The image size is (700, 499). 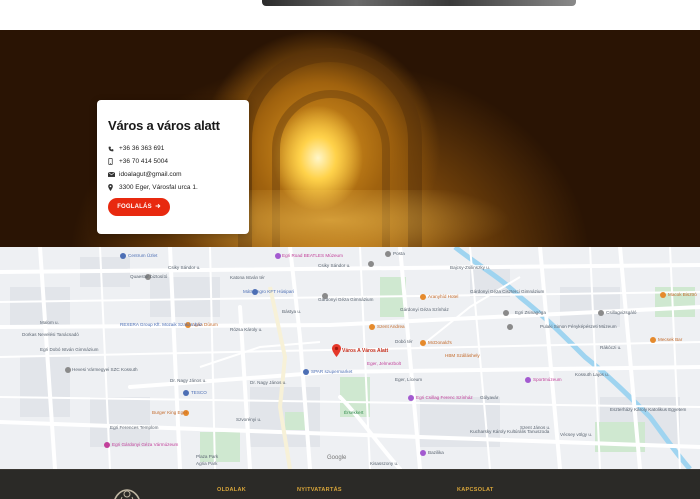 What do you see at coordinates (648, 409) in the screenshot?
I see `map-poi-label: Eszterházy Károly Katolikus Egyetem` at bounding box center [648, 409].